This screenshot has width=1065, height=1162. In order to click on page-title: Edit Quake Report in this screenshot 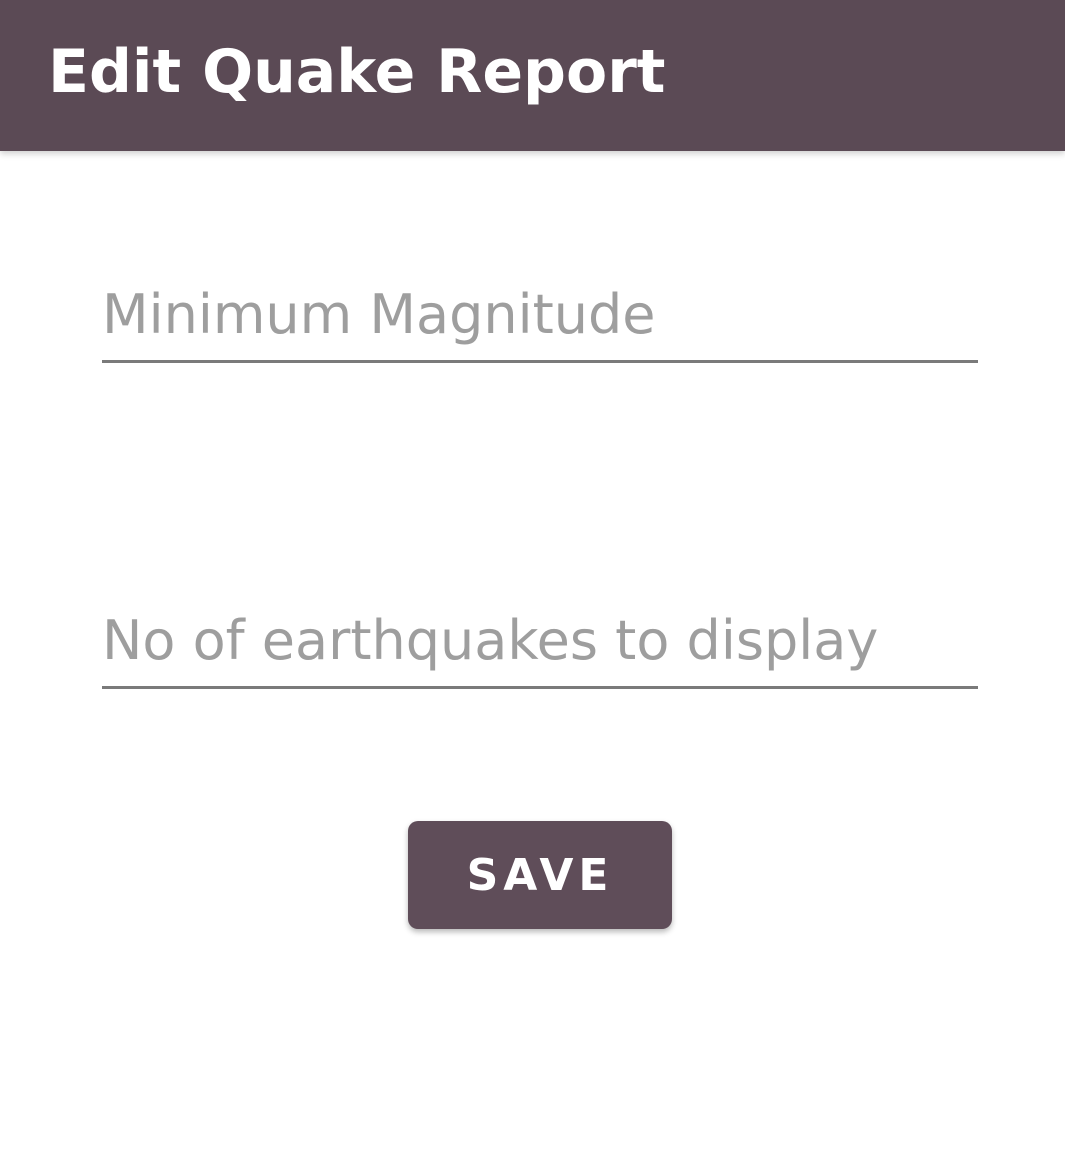, I will do `click(357, 72)`.